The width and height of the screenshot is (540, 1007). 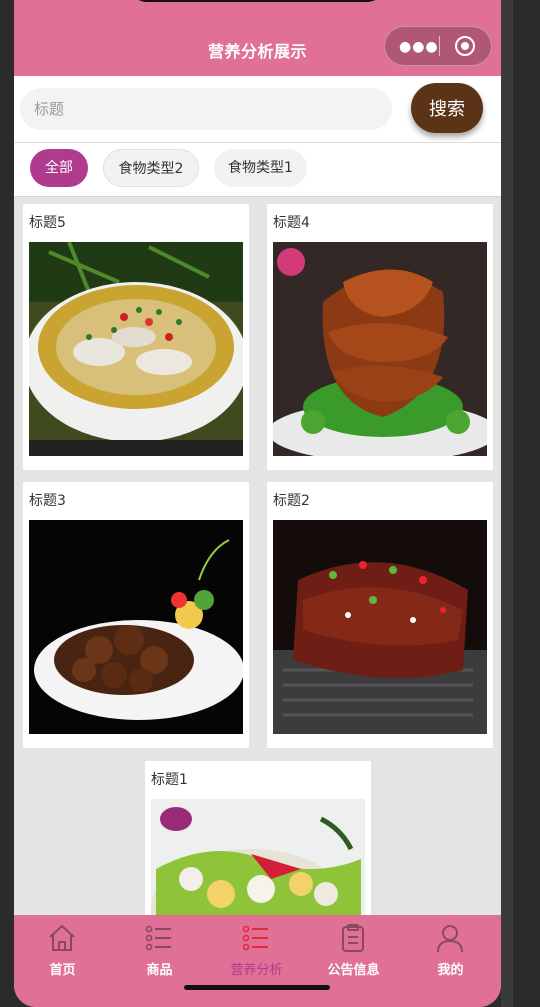 I want to click on tabbar-label: 公告信息, so click(x=353, y=970).